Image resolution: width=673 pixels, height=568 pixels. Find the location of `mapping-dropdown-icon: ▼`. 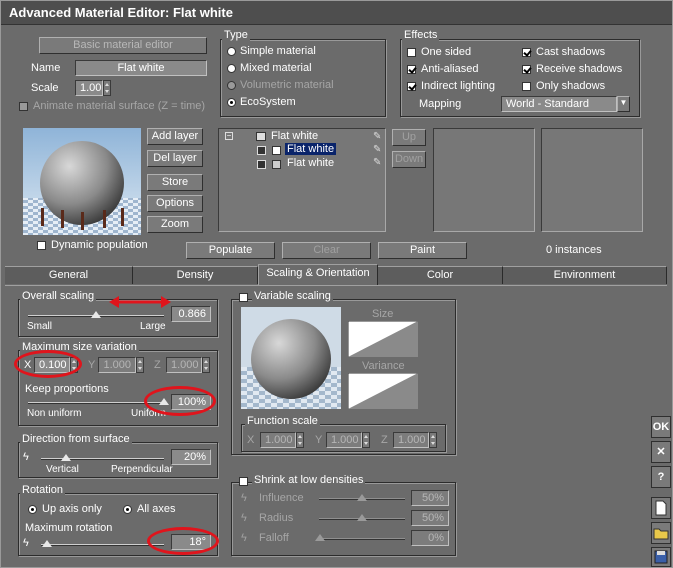

mapping-dropdown-icon: ▼ is located at coordinates (623, 104).